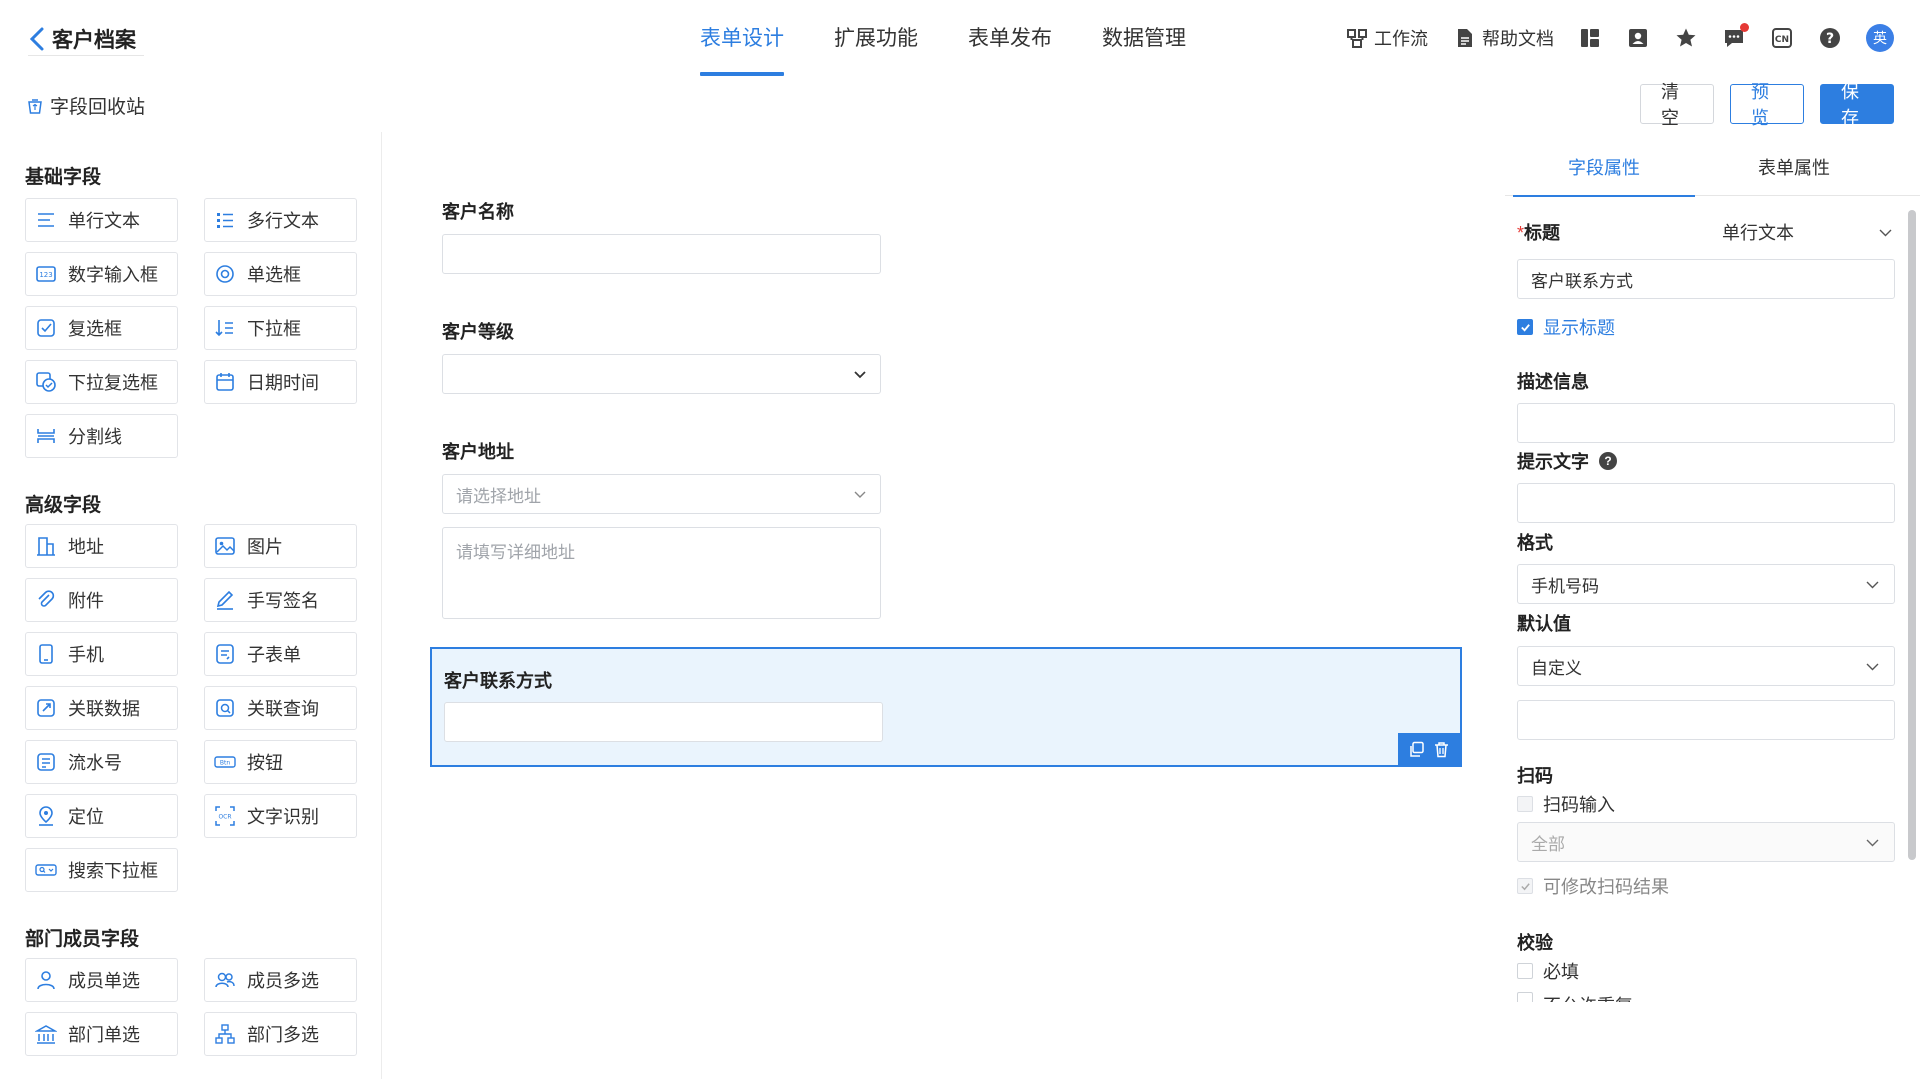 The width and height of the screenshot is (1920, 1079). What do you see at coordinates (1912, 535) in the screenshot?
I see `properties-scrollbar` at bounding box center [1912, 535].